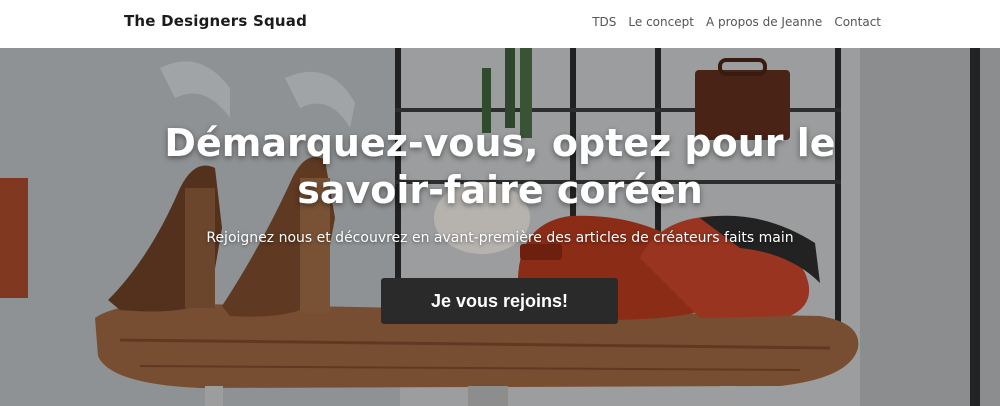  I want to click on hero-headline-line-1: Démarquez-vous, optez pour le, so click(500, 143).